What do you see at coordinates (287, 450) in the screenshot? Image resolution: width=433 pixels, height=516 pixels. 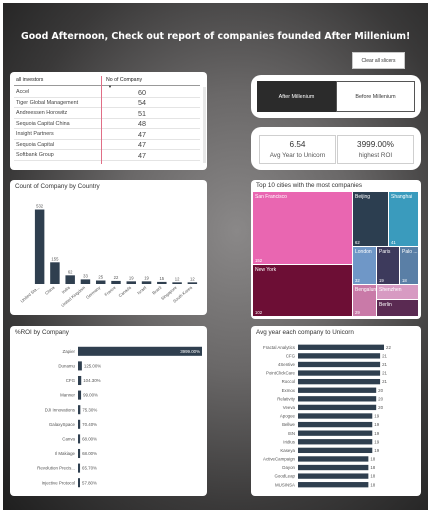 I see `avg-category-label: Kaseya` at bounding box center [287, 450].